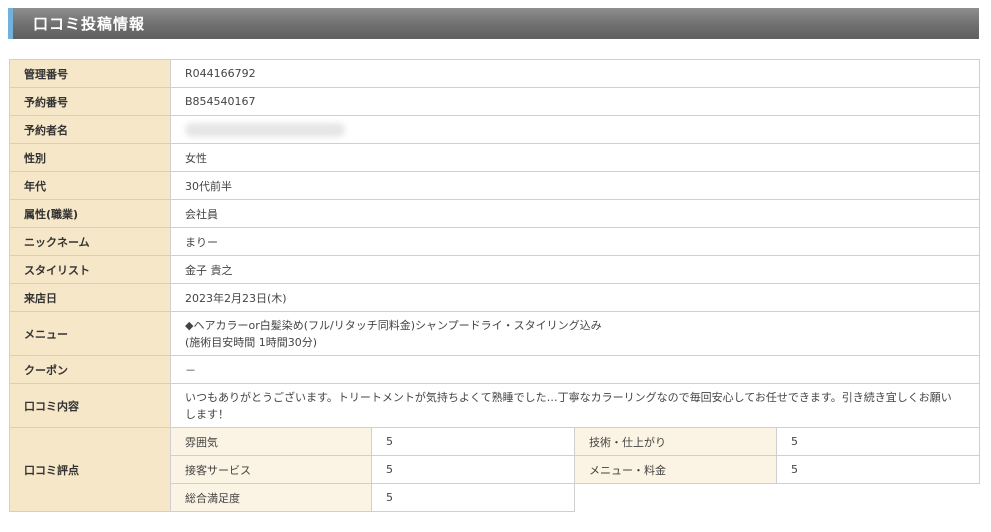 The height and width of the screenshot is (532, 991). I want to click on age-label: 年代, so click(90, 185).